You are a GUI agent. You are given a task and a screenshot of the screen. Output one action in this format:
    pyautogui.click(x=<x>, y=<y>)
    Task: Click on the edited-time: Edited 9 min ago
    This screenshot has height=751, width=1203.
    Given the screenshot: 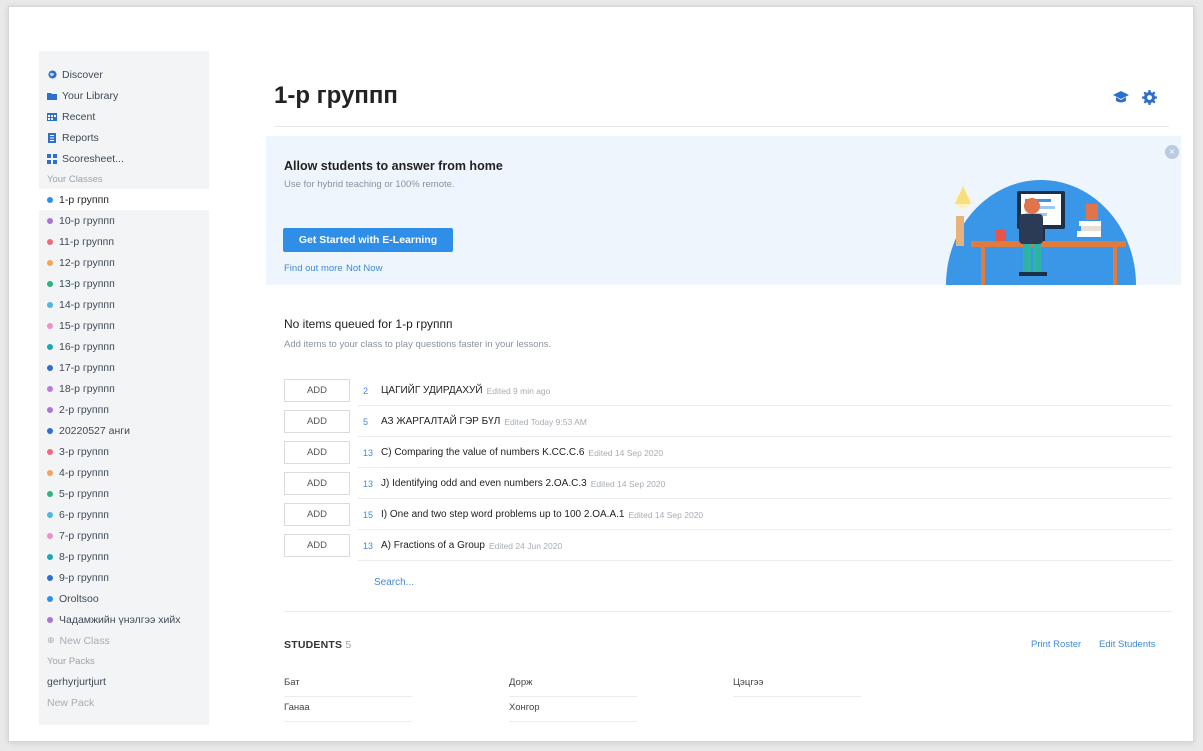 What is the action you would take?
    pyautogui.click(x=518, y=390)
    